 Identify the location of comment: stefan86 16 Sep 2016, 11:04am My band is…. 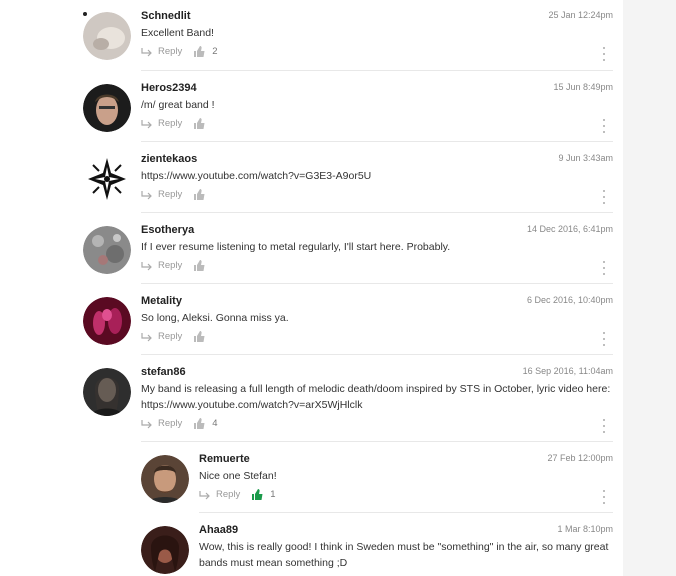
(348, 400).